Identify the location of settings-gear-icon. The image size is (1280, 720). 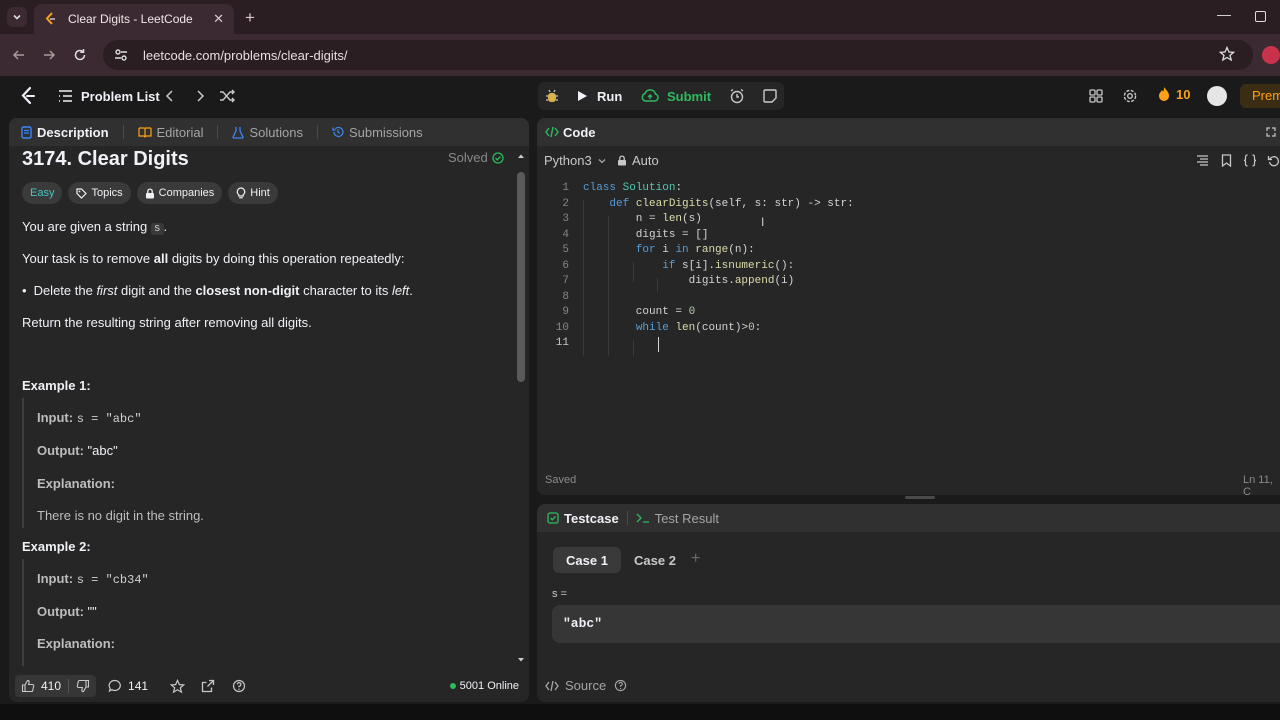
(1130, 96).